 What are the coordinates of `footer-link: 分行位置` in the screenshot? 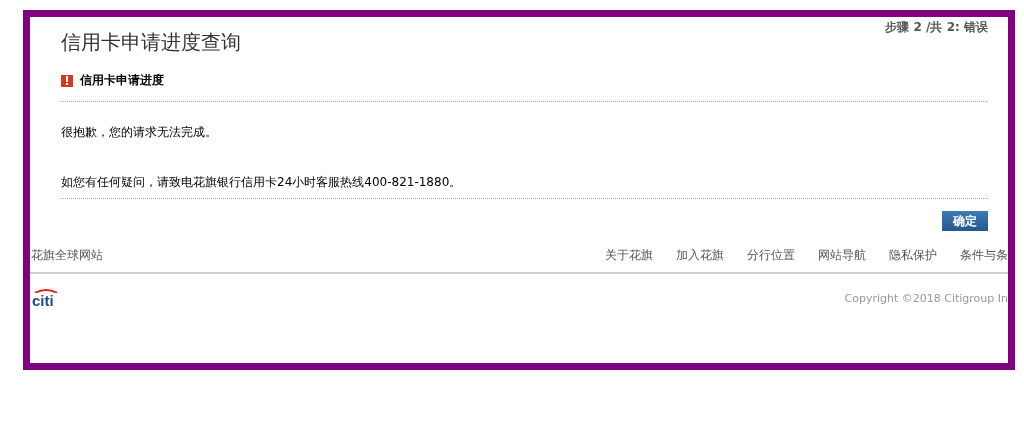 It's located at (771, 255).